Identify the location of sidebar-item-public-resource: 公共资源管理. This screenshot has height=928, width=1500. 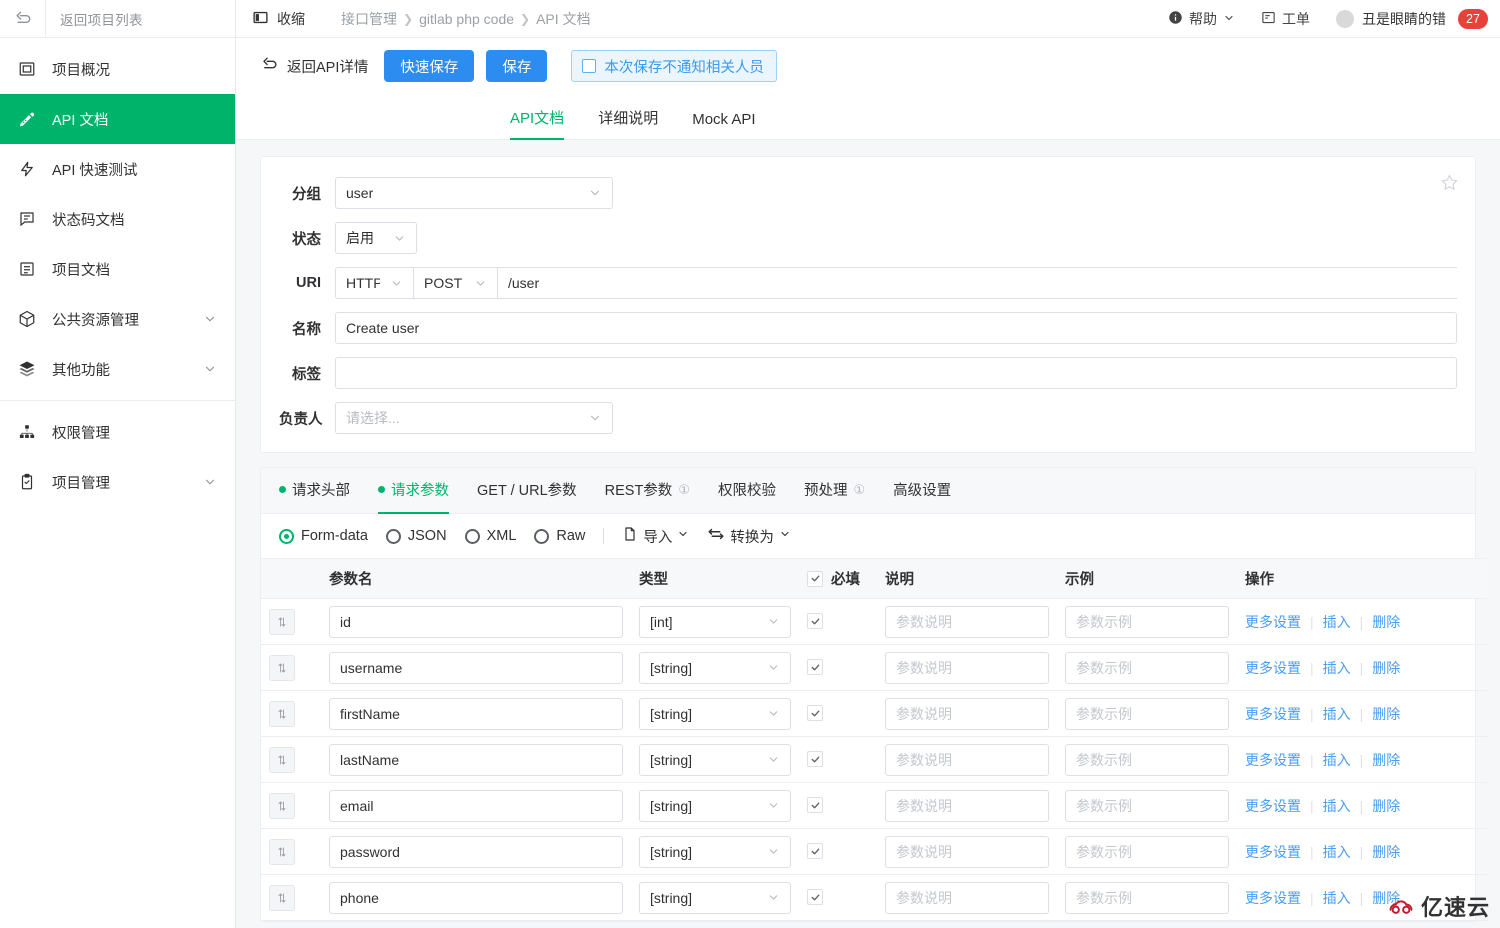
(117, 319).